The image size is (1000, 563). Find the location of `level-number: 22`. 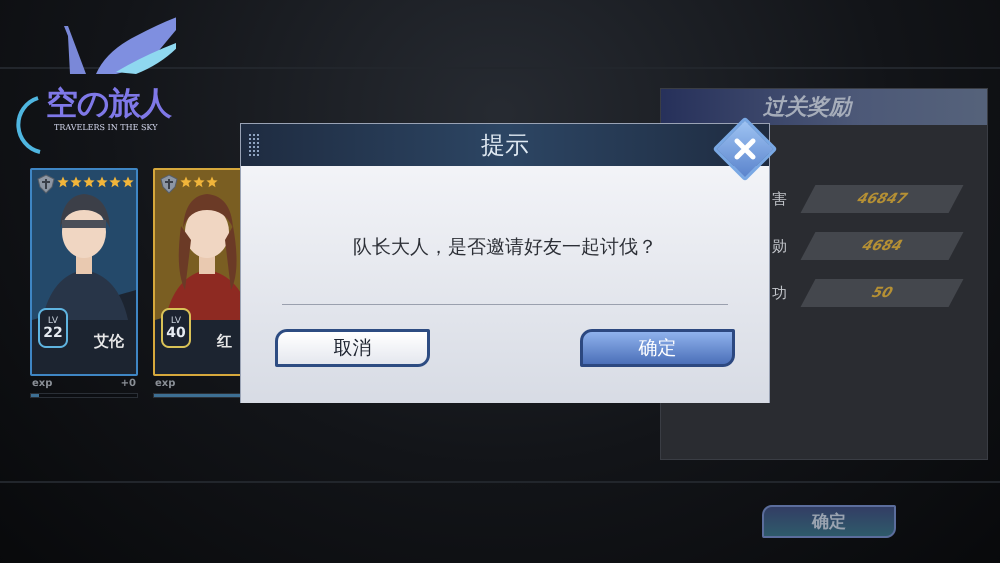

level-number: 22 is located at coordinates (53, 333).